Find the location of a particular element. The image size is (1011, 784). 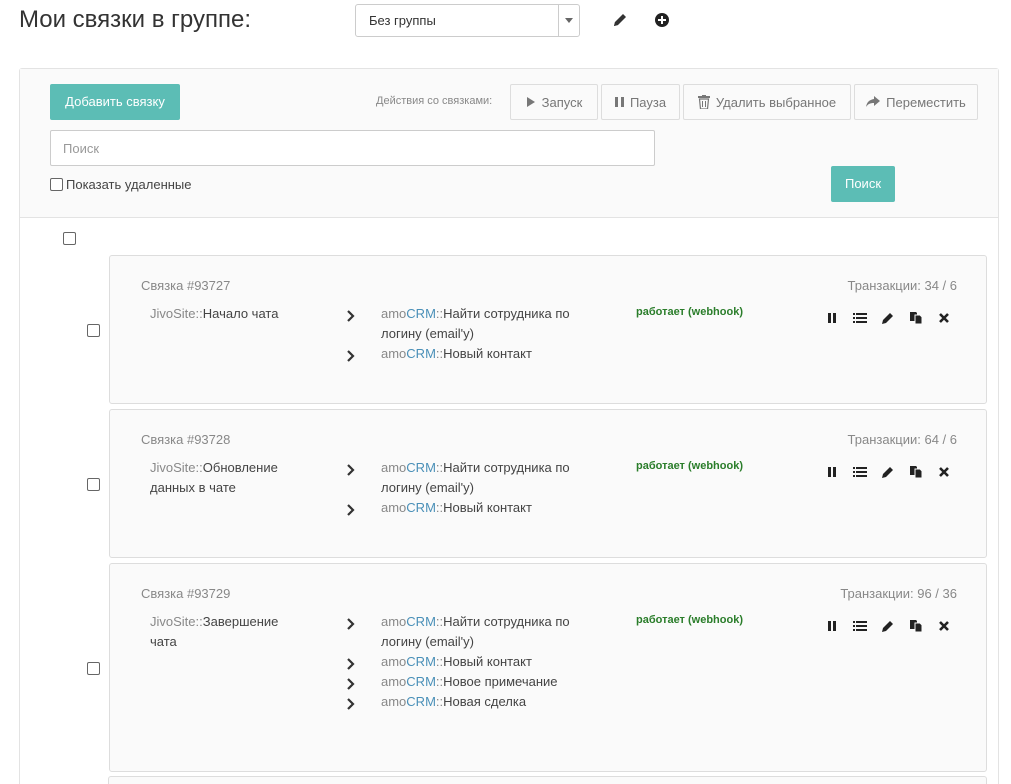

trigger-source: JivoSite::Начало чата is located at coordinates (214, 313).